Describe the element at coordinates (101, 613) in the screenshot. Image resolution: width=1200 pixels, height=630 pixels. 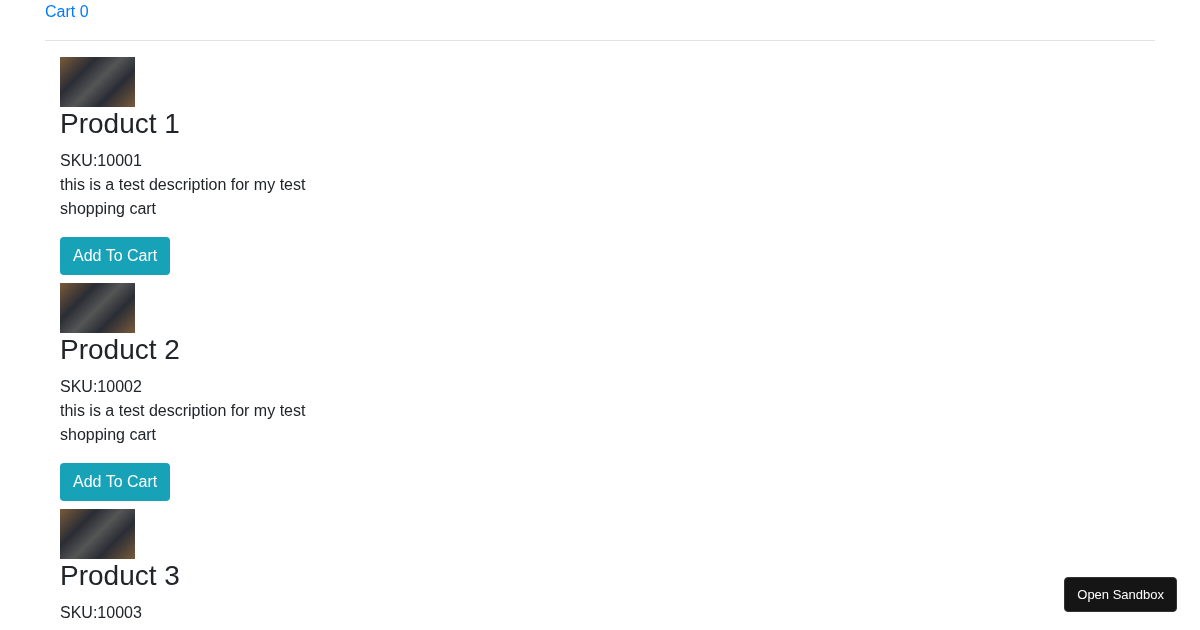
I see `product-sku: SKU:10003` at that location.